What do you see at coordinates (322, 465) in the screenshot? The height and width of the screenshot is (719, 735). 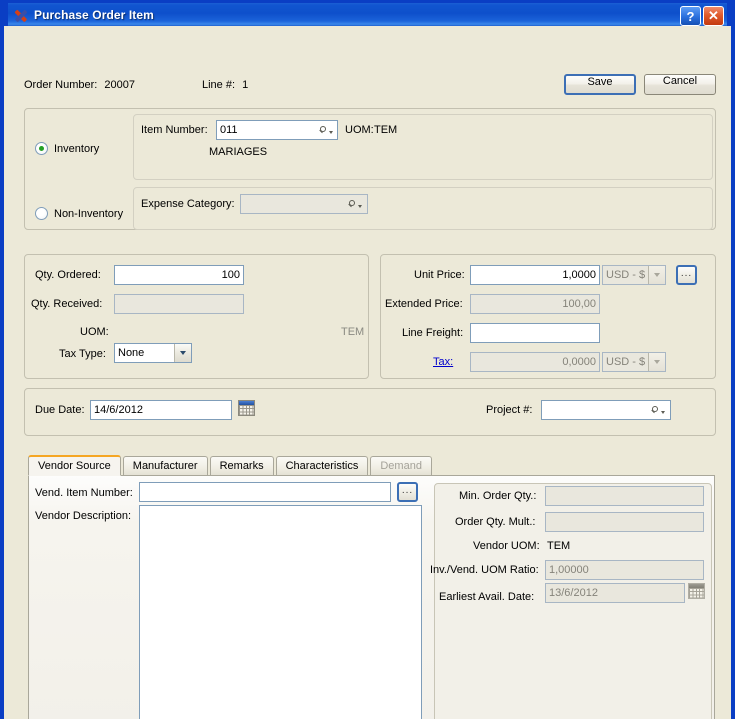 I see `tab-characteristics: Characteristics` at bounding box center [322, 465].